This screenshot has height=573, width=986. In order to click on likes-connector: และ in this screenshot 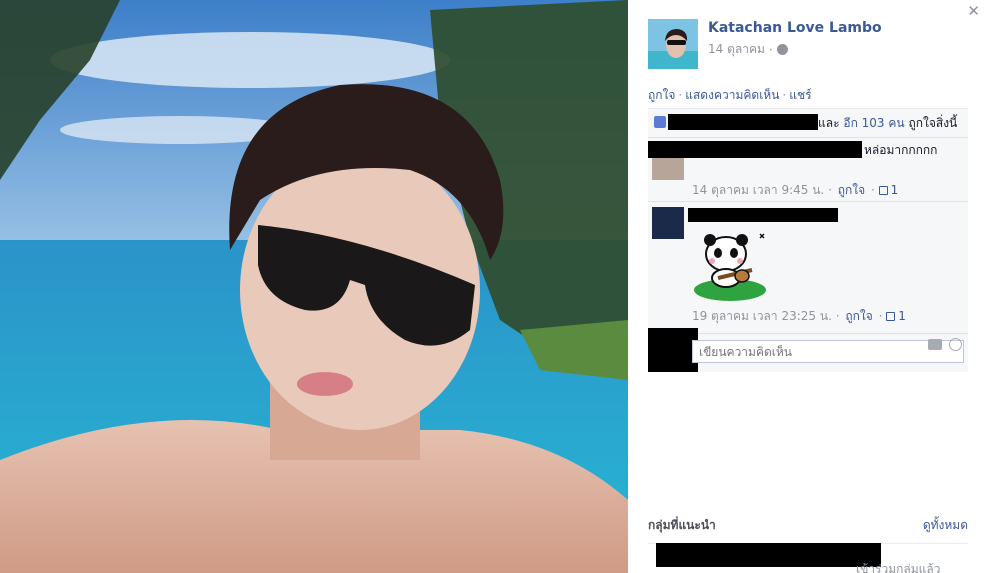, I will do `click(829, 123)`.